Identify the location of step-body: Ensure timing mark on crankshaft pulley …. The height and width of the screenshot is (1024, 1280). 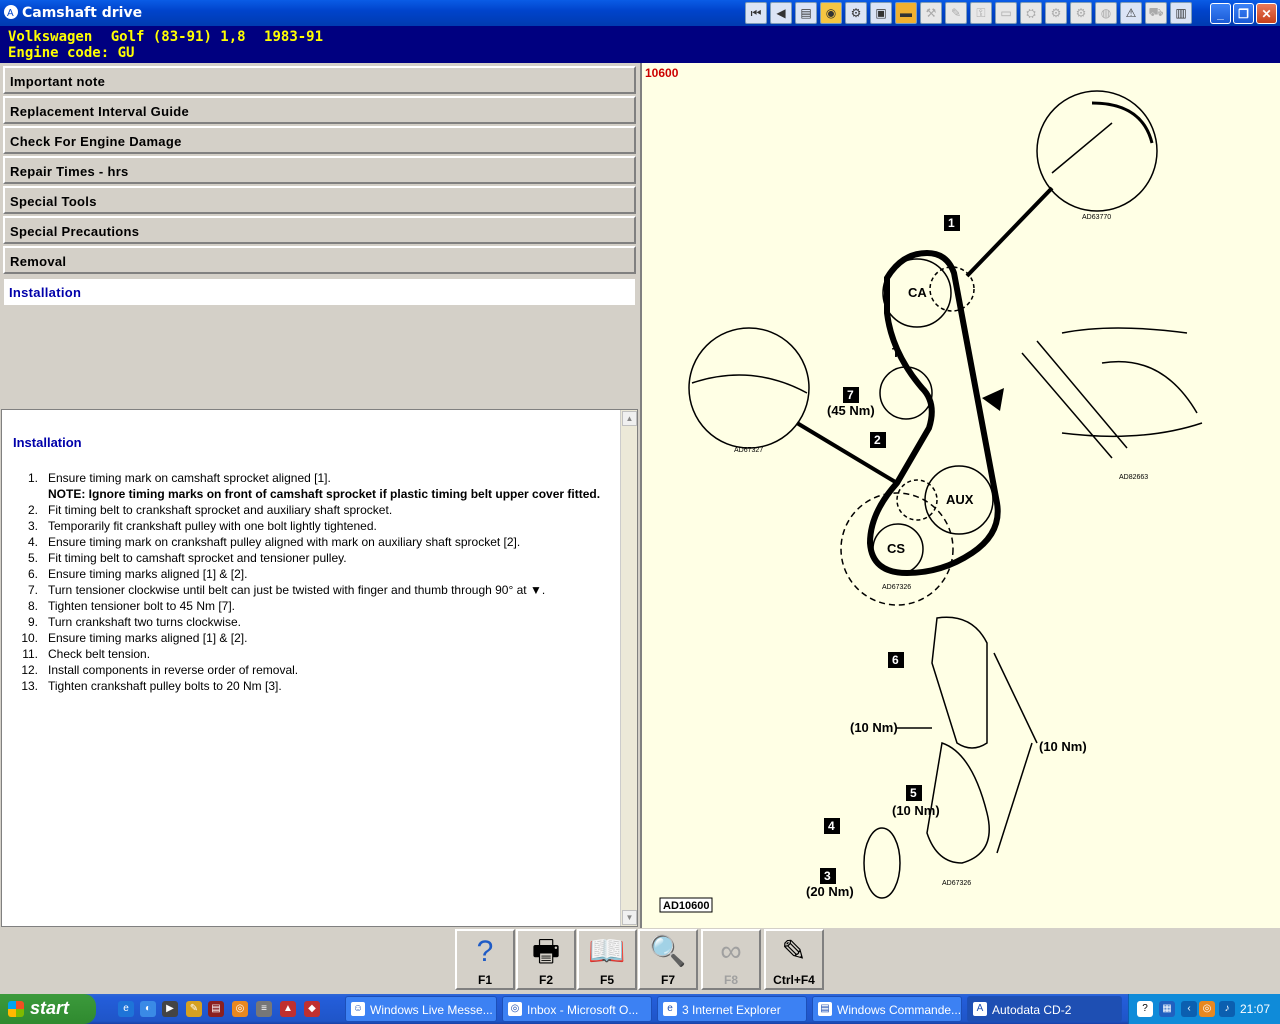
(284, 542).